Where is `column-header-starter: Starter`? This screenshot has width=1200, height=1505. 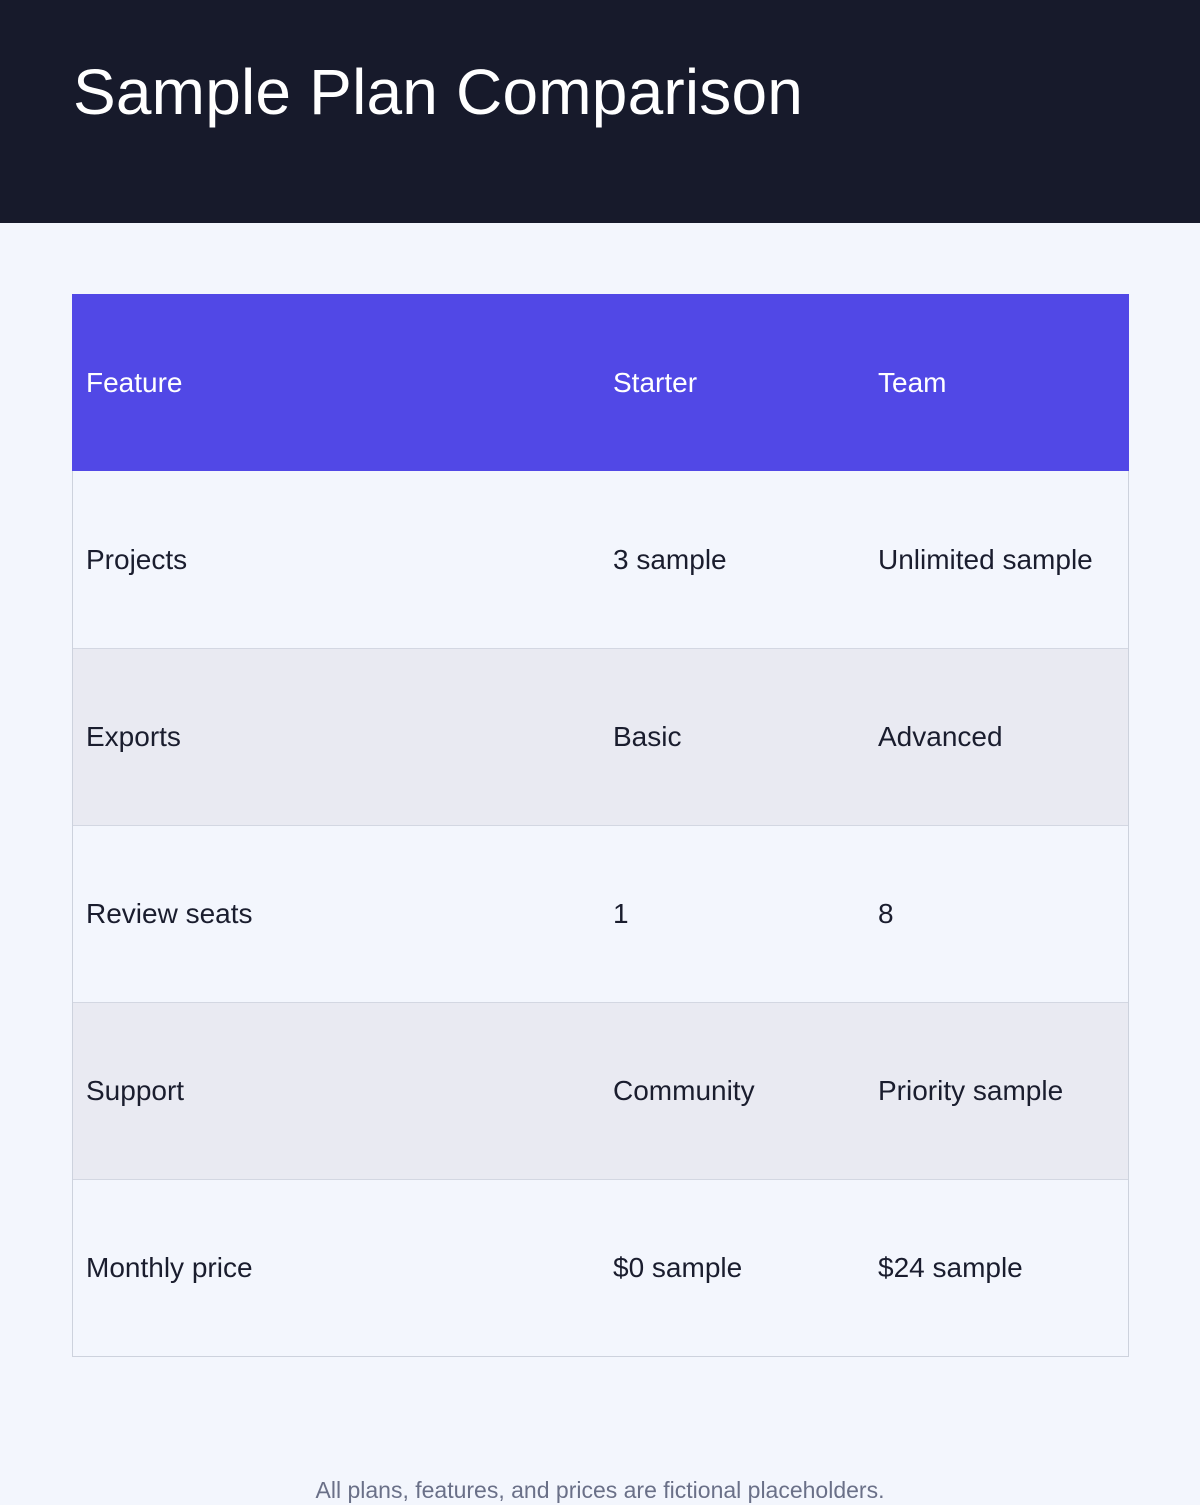
column-header-starter: Starter is located at coordinates (655, 382).